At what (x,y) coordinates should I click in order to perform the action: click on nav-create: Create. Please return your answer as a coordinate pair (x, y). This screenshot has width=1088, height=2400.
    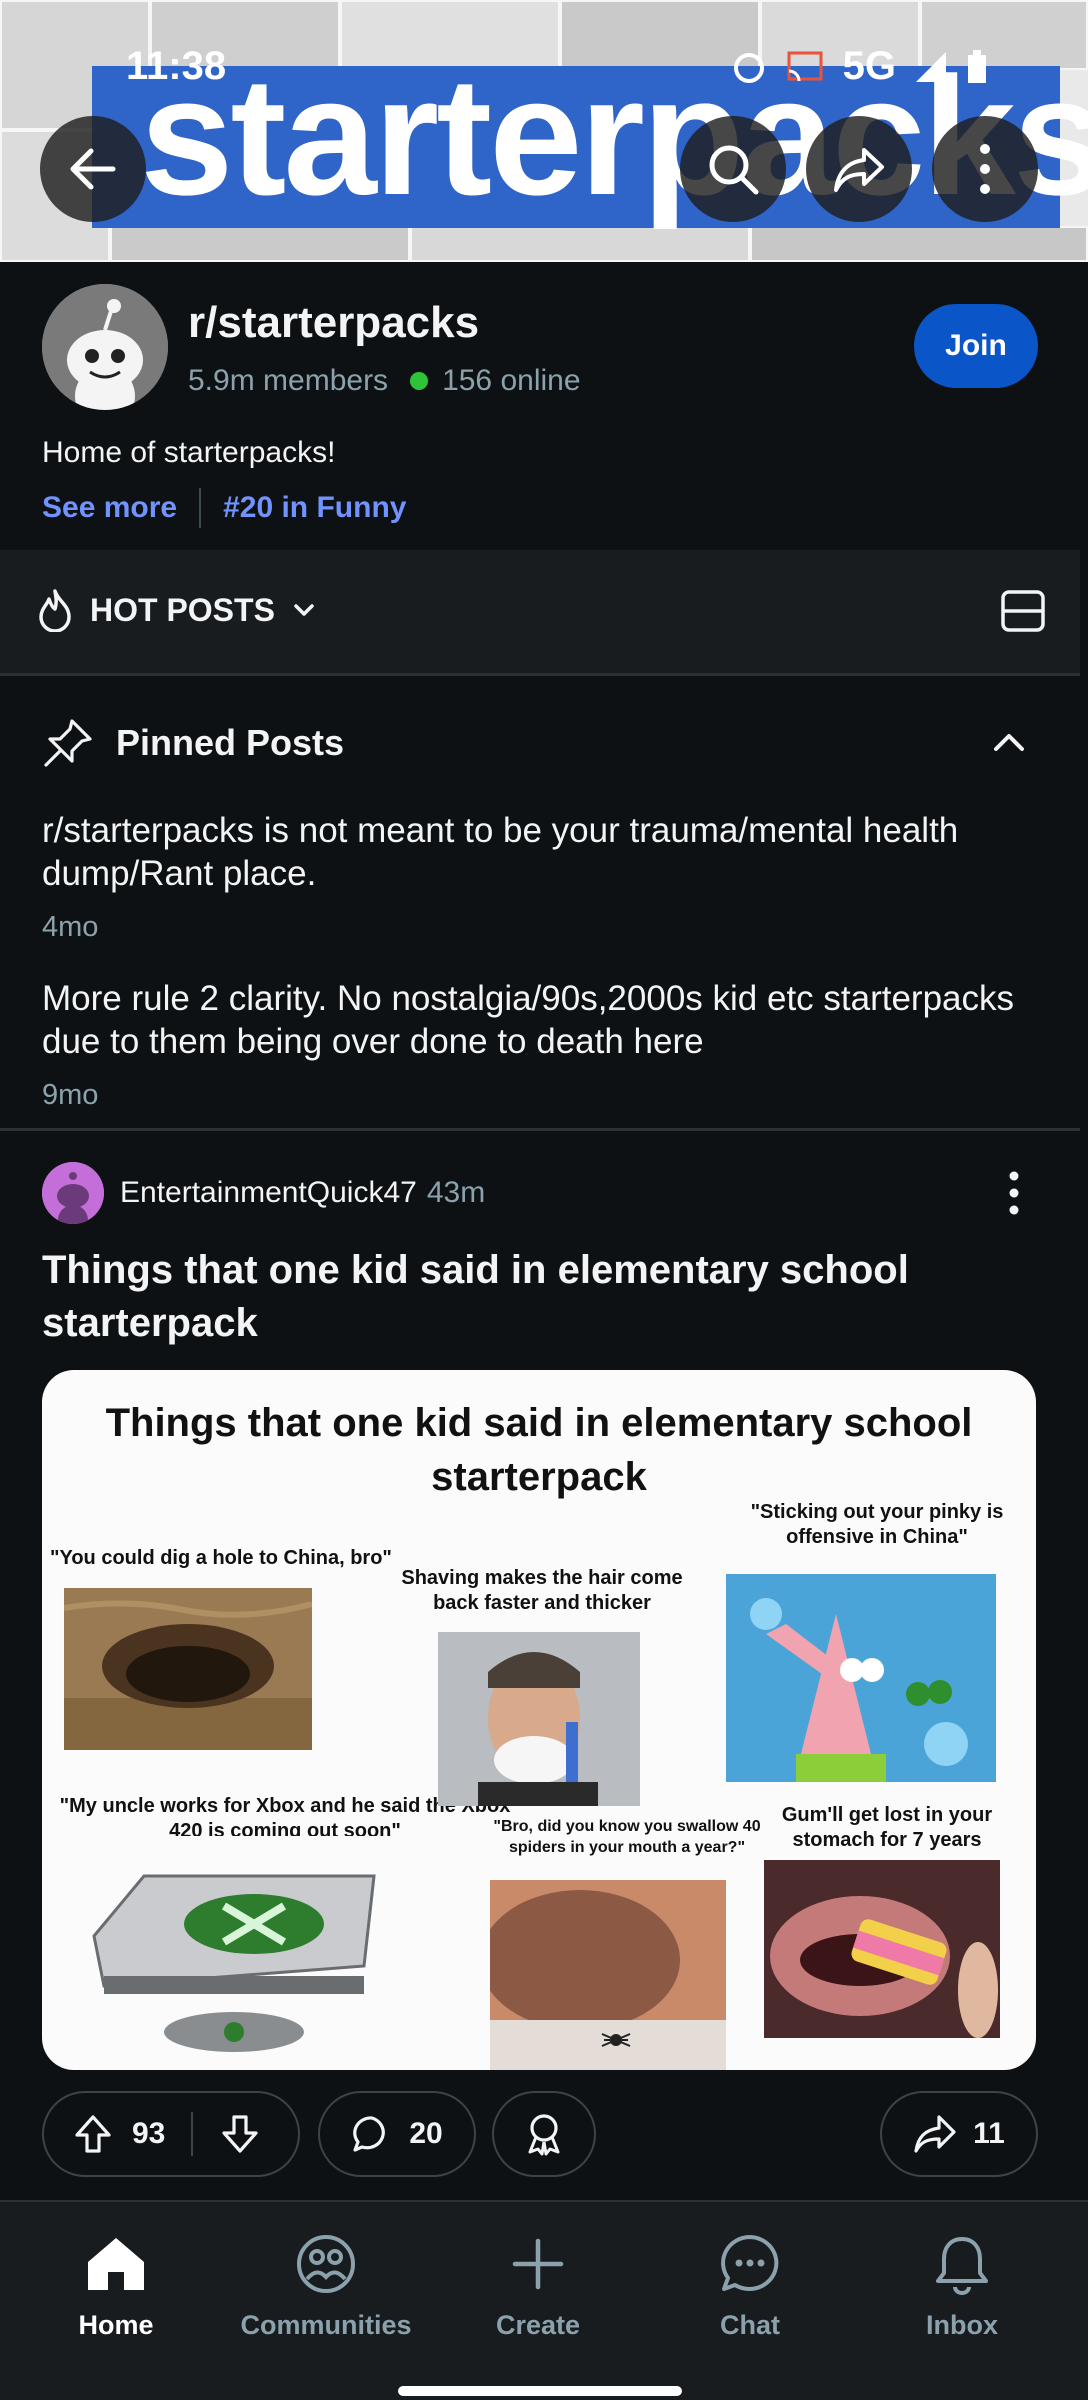
    Looking at the image, I should click on (538, 2284).